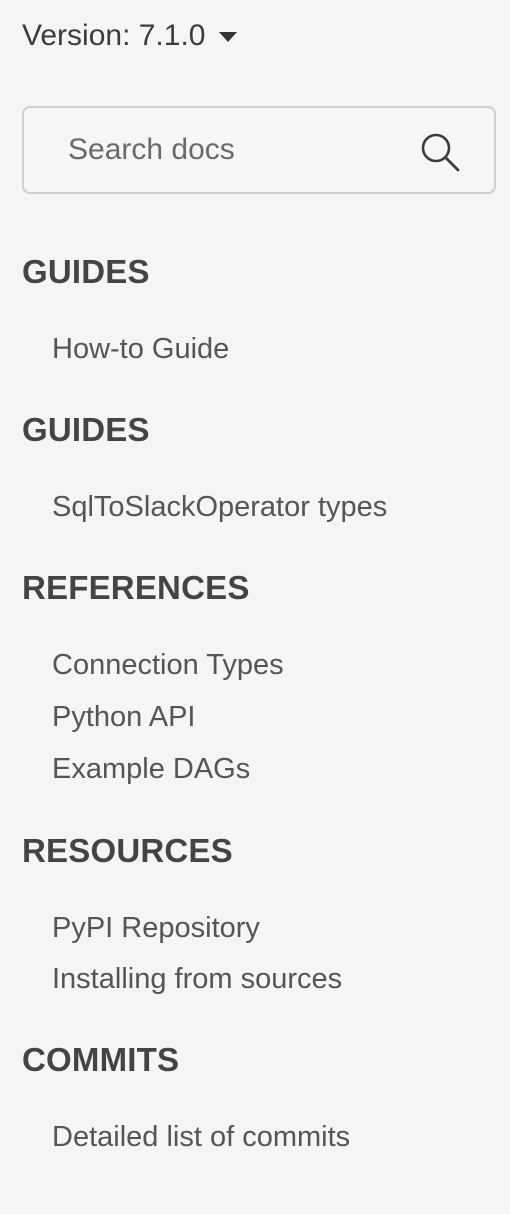  Describe the element at coordinates (440, 152) in the screenshot. I see `search-icon` at that location.